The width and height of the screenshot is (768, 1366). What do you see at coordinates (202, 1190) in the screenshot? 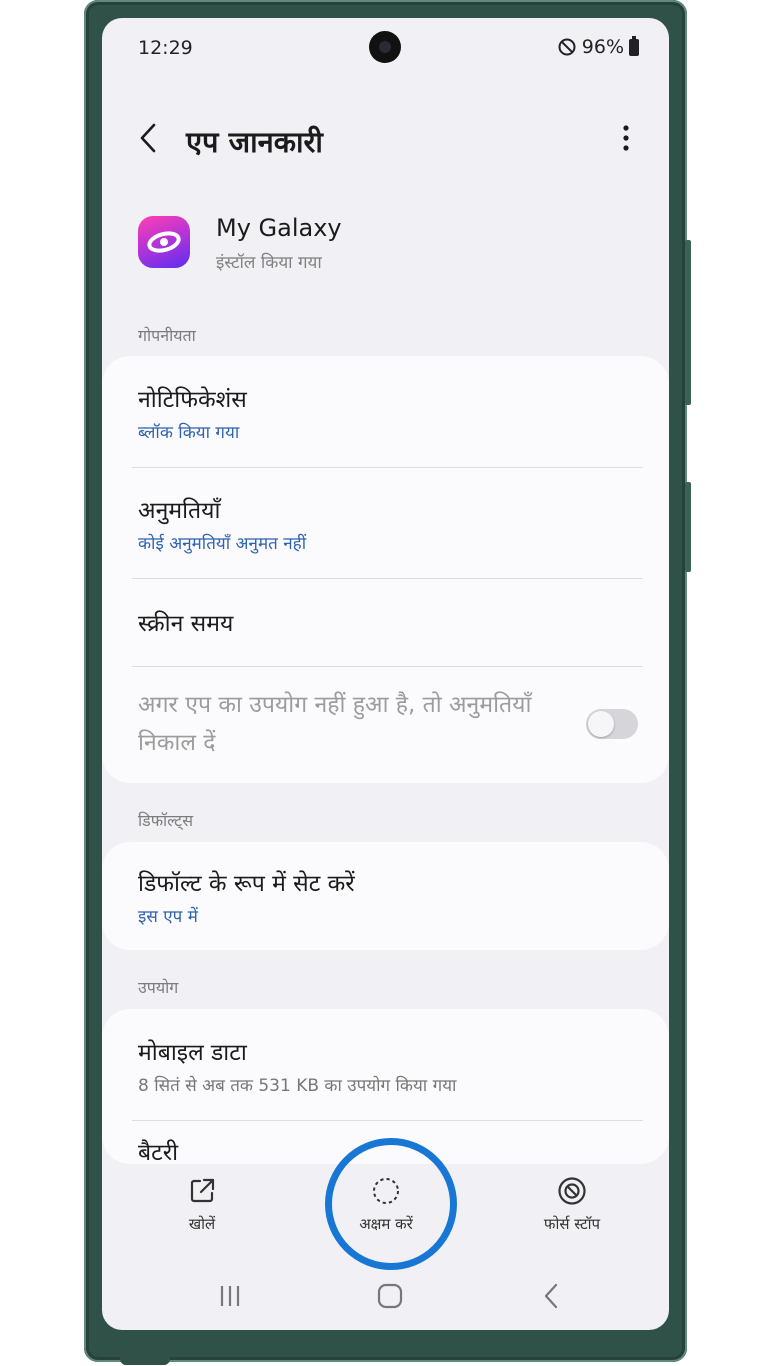
I see `open-external-icon` at bounding box center [202, 1190].